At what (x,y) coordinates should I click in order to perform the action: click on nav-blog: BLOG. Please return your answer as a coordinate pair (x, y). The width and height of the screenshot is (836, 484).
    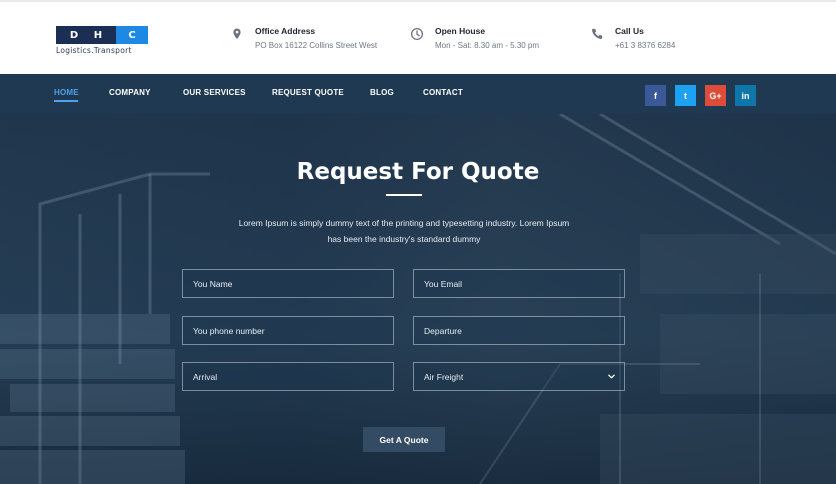
    Looking at the image, I should click on (382, 92).